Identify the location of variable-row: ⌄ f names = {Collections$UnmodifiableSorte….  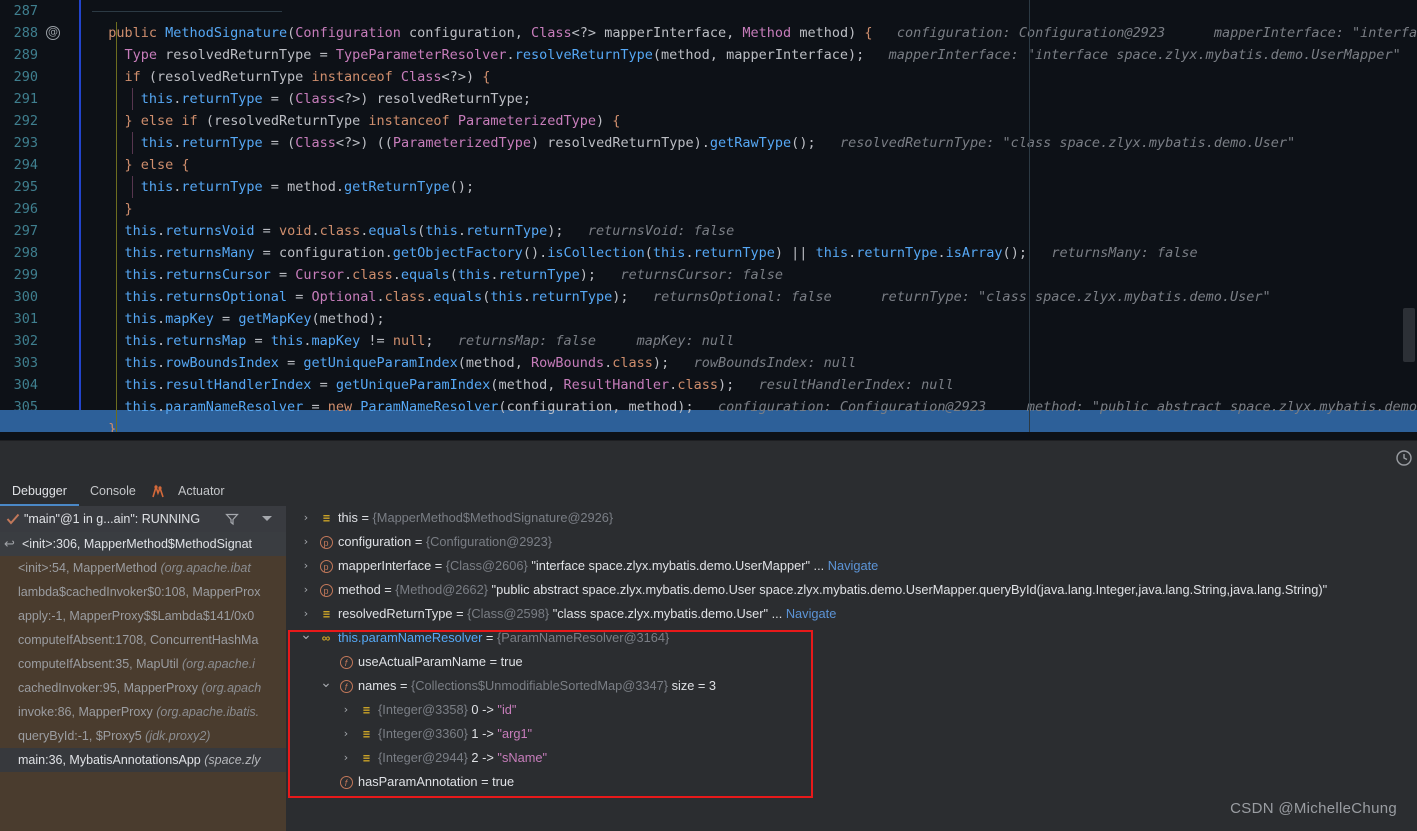
(851, 686).